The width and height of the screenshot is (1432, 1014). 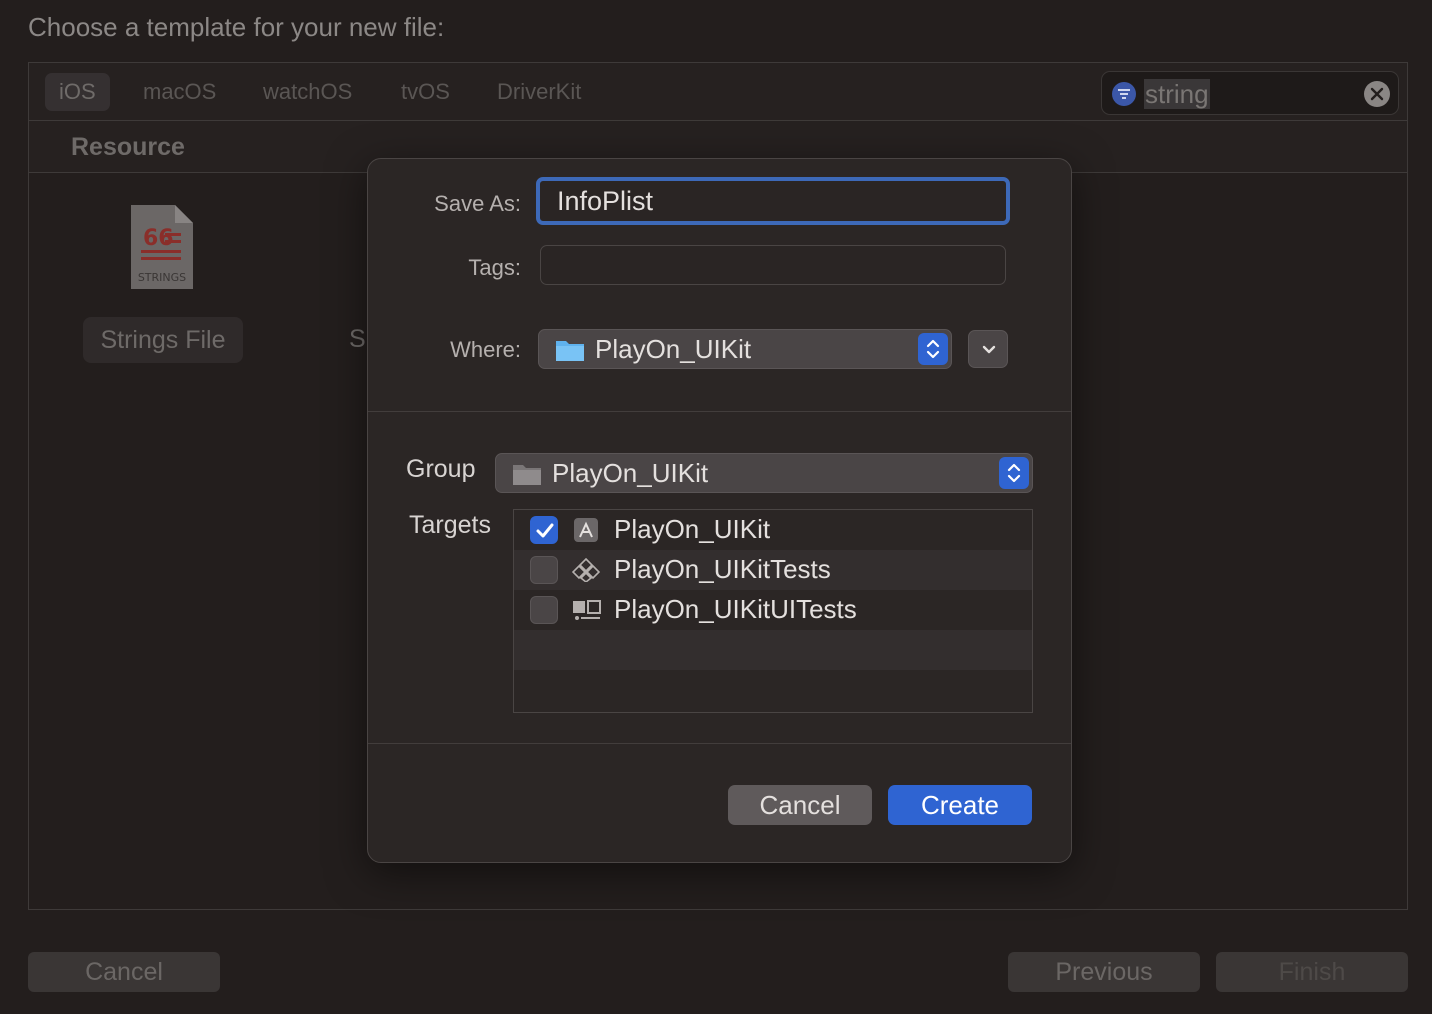 I want to click on tab-driverkit: DriverKit, so click(x=539, y=92).